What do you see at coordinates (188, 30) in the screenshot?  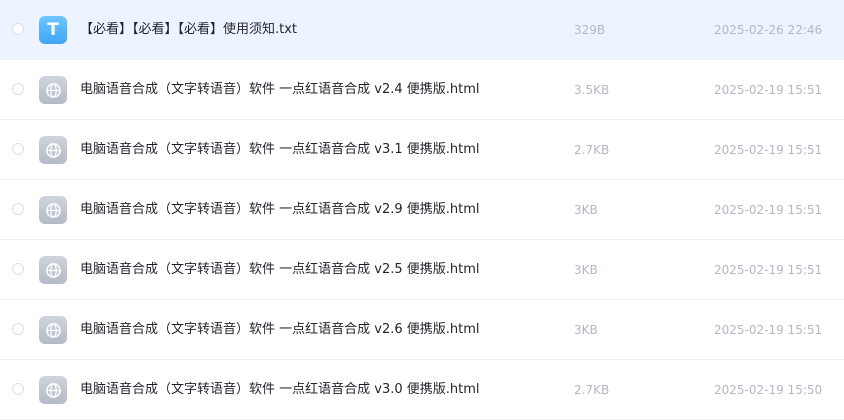 I see `file-name: 【必看】【必看】【必看】使用须知.txt` at bounding box center [188, 30].